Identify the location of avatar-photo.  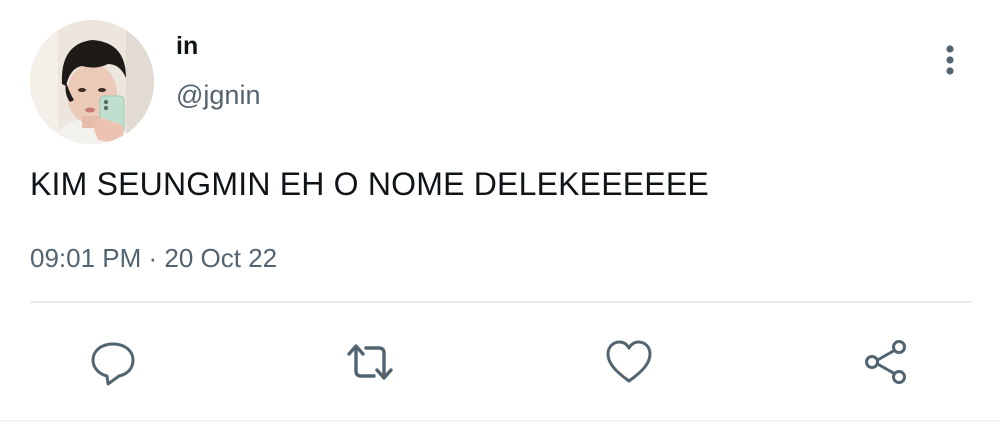
(92, 82).